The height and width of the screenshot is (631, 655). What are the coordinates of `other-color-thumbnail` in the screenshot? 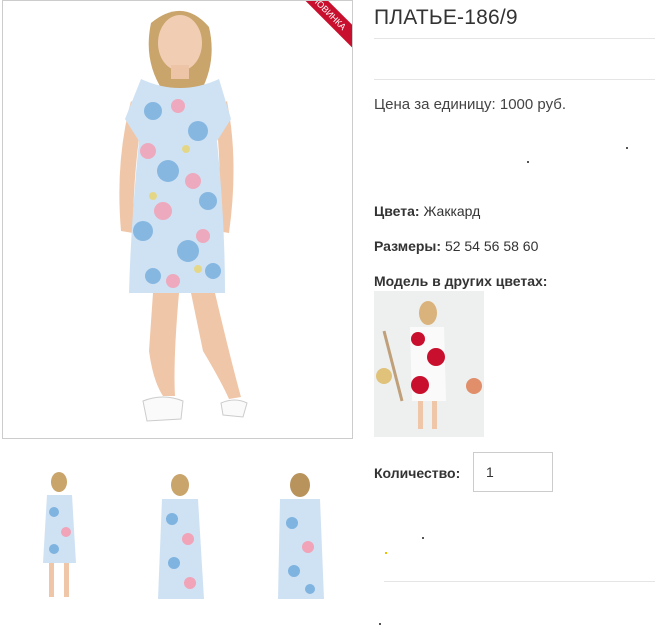 It's located at (429, 364).